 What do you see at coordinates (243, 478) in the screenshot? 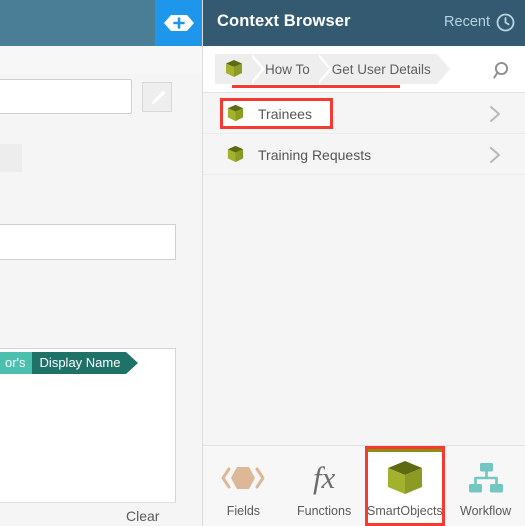
I see `fields-hexagon-icon` at bounding box center [243, 478].